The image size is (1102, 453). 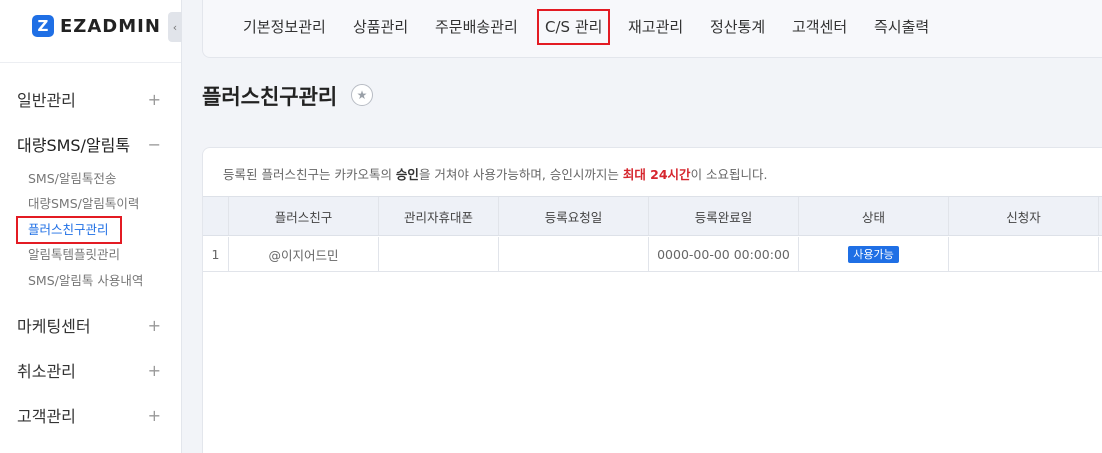 I want to click on nav-basic-info: 기본정보관리, so click(x=284, y=27).